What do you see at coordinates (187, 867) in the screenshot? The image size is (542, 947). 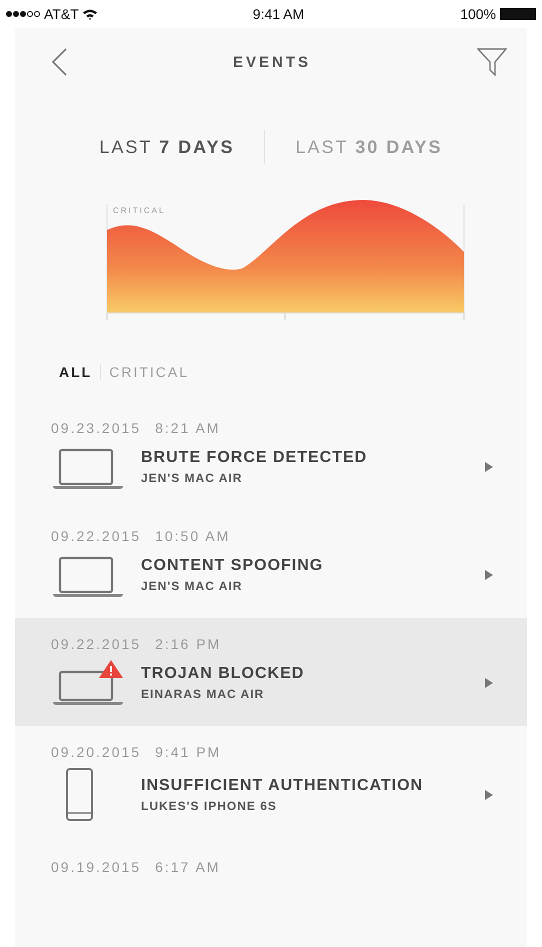 I see `event-time: 6:17 AM` at bounding box center [187, 867].